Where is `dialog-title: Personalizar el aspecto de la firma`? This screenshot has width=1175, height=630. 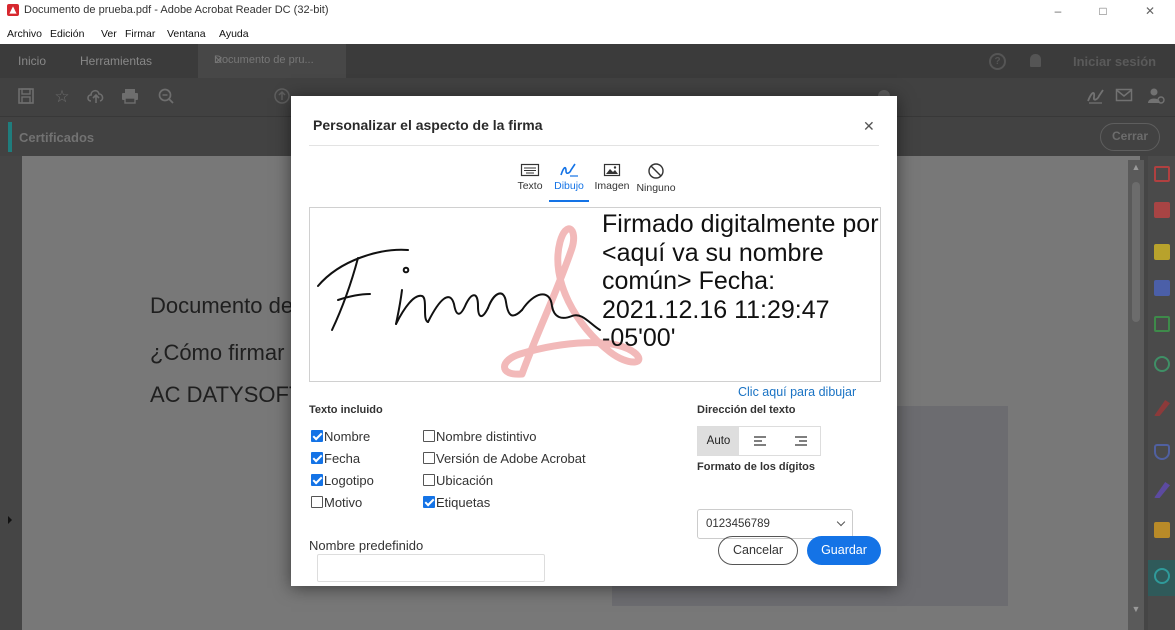 dialog-title: Personalizar el aspecto de la firma is located at coordinates (428, 125).